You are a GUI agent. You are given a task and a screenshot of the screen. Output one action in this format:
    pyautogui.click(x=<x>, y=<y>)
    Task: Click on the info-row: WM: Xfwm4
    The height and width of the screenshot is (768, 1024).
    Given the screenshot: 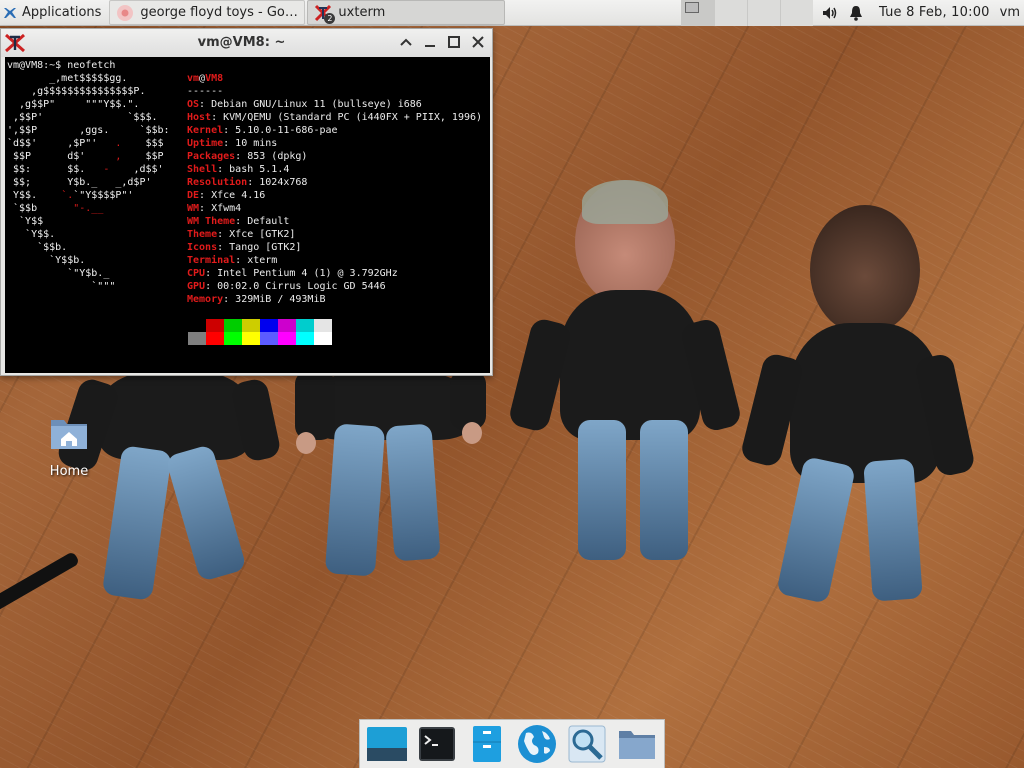 What is the action you would take?
    pyautogui.click(x=214, y=208)
    